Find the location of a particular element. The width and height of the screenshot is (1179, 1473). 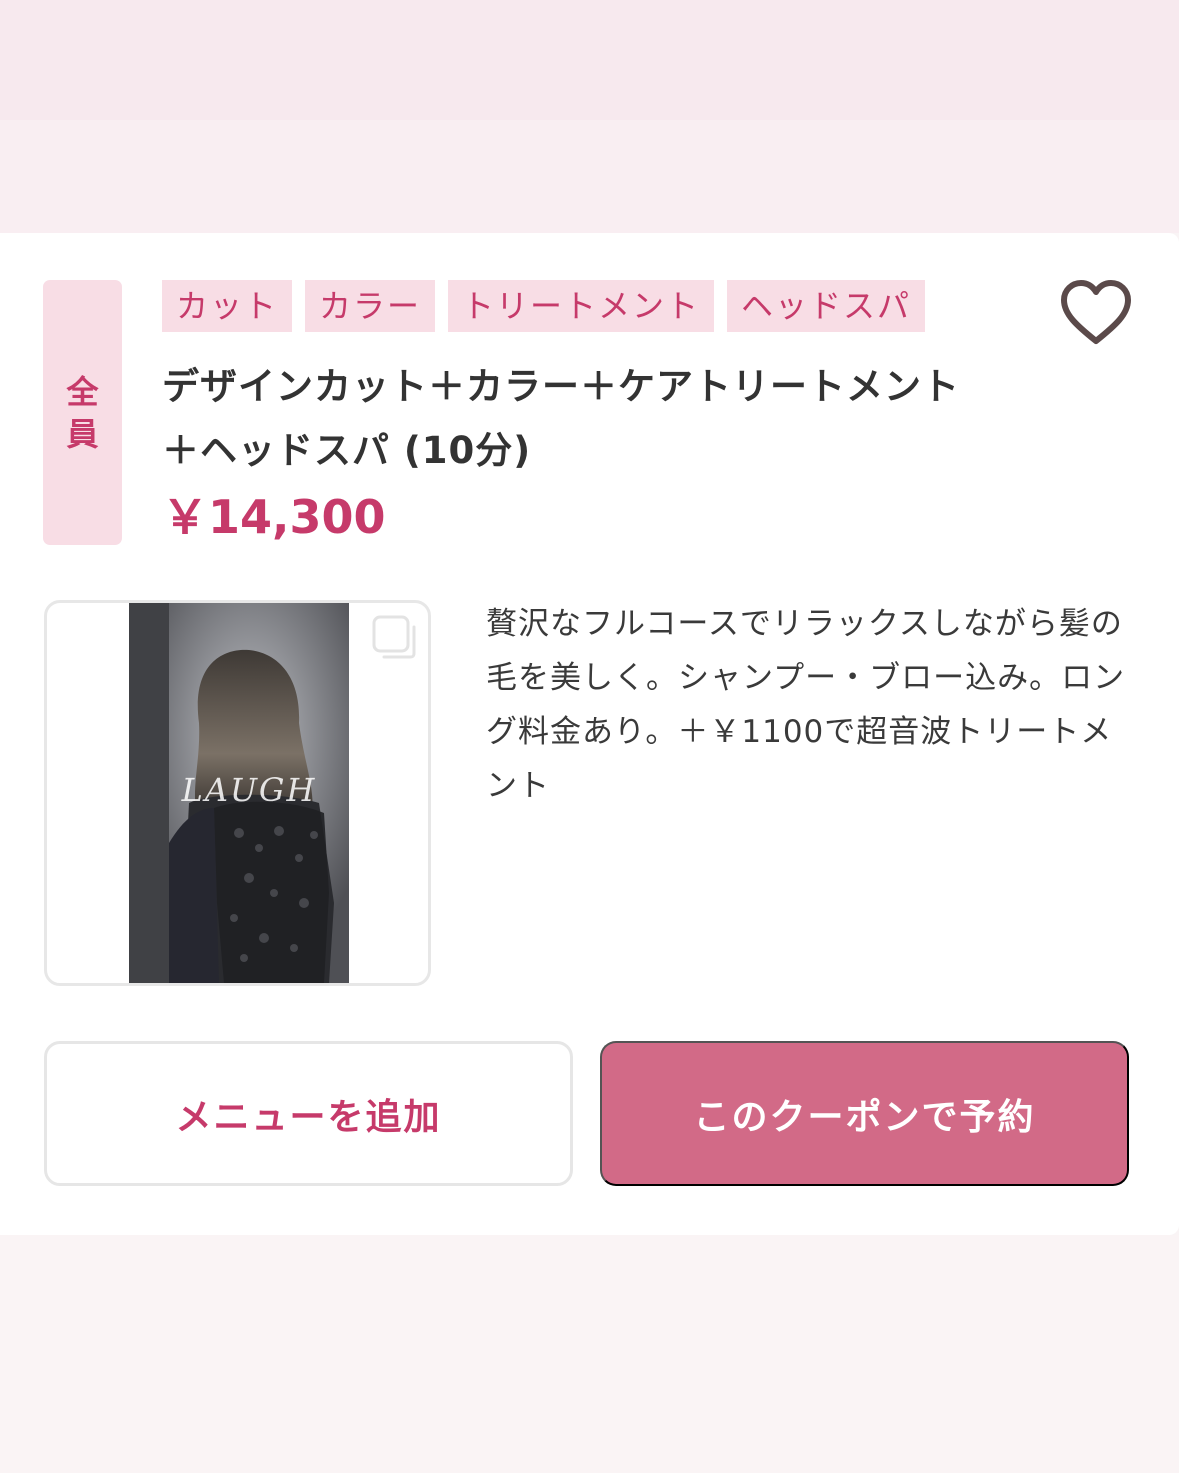

coupon-title-line: ＋ヘッドスパ (10分) is located at coordinates (347, 450).